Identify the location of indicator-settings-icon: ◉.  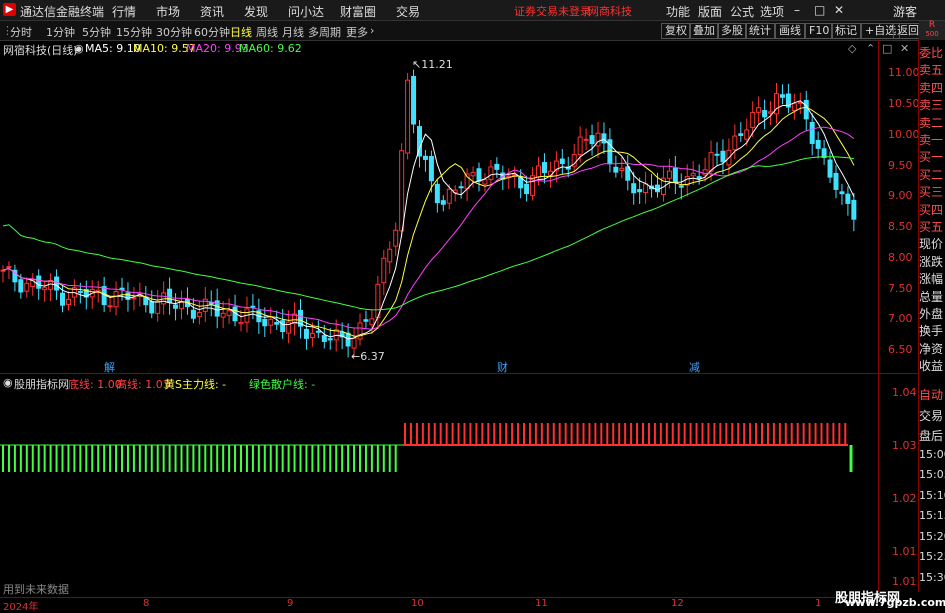
(8, 382).